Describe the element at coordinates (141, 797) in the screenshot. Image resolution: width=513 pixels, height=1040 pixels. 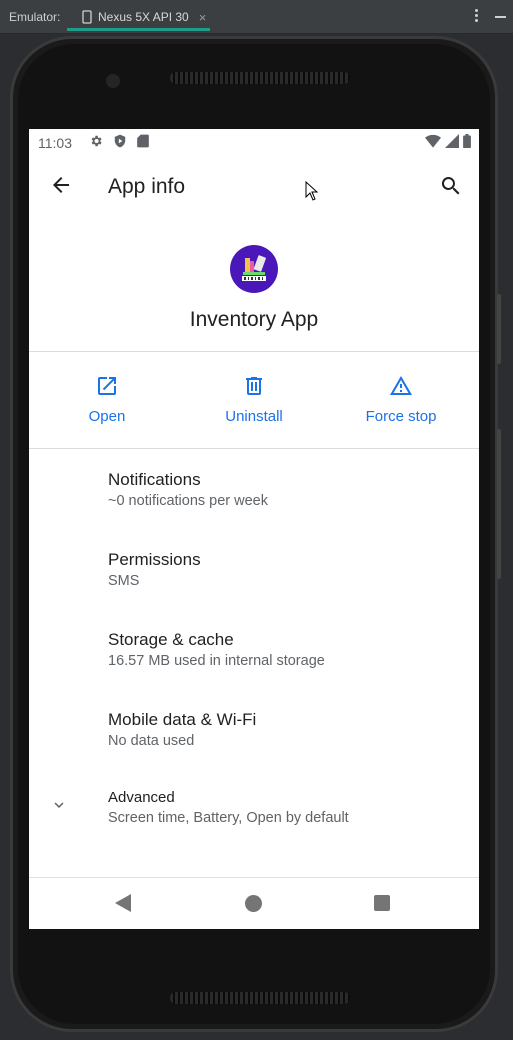
I see `settings-item-title: Advanced` at that location.